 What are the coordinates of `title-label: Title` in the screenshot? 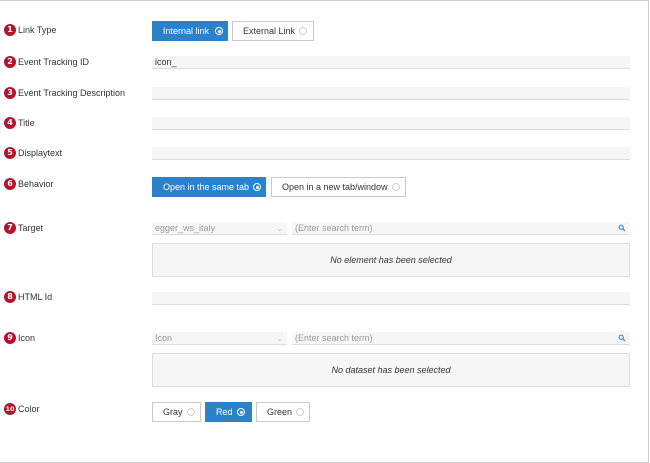 It's located at (26, 123).